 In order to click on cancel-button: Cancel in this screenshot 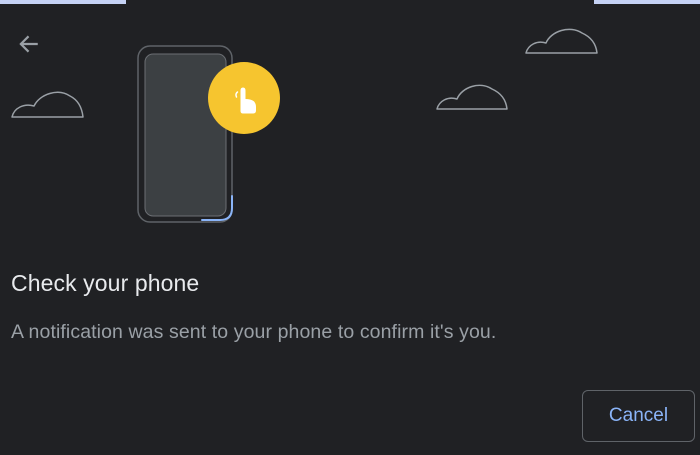, I will do `click(638, 416)`.